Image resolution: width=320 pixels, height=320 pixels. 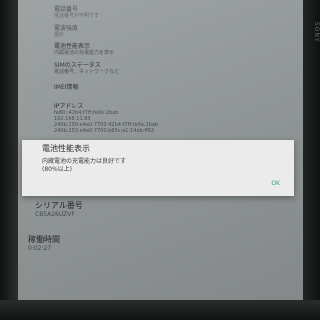 I want to click on dialog-message-line: (80%以上), so click(x=57, y=169).